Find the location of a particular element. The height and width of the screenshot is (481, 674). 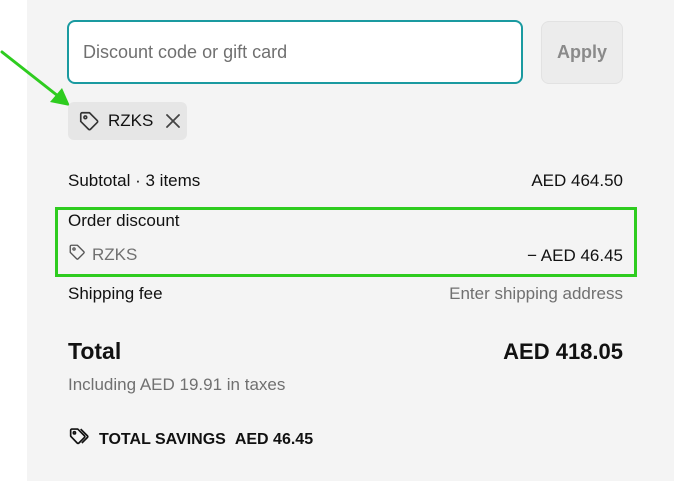

order-discount-code: RZKS is located at coordinates (102, 254).